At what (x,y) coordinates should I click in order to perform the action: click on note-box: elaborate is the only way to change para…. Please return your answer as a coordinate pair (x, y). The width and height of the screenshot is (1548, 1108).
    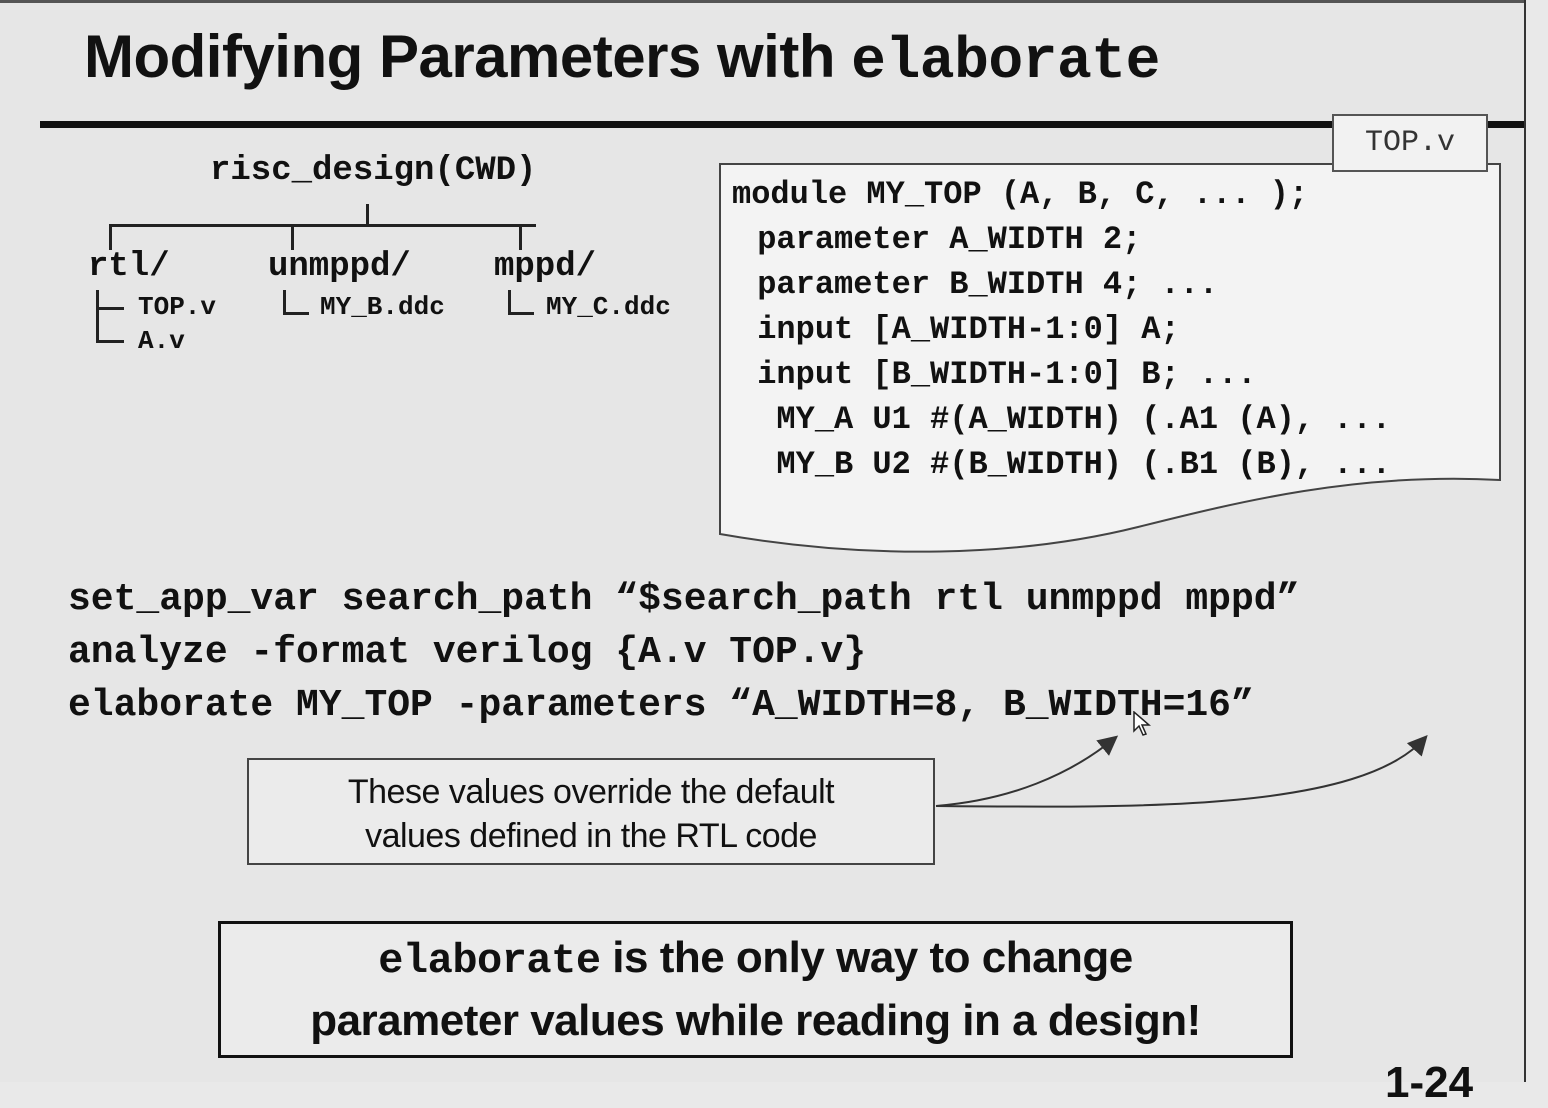
    Looking at the image, I should click on (755, 989).